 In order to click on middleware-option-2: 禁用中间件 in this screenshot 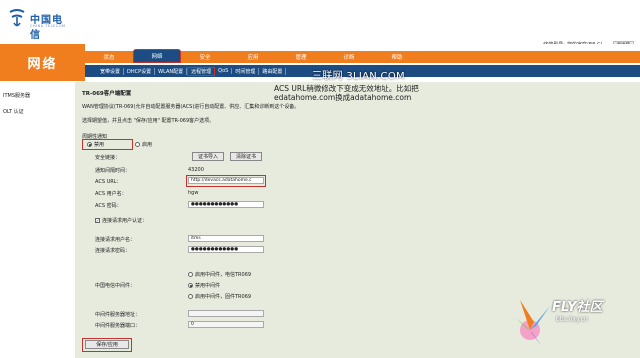, I will do `click(204, 285)`.